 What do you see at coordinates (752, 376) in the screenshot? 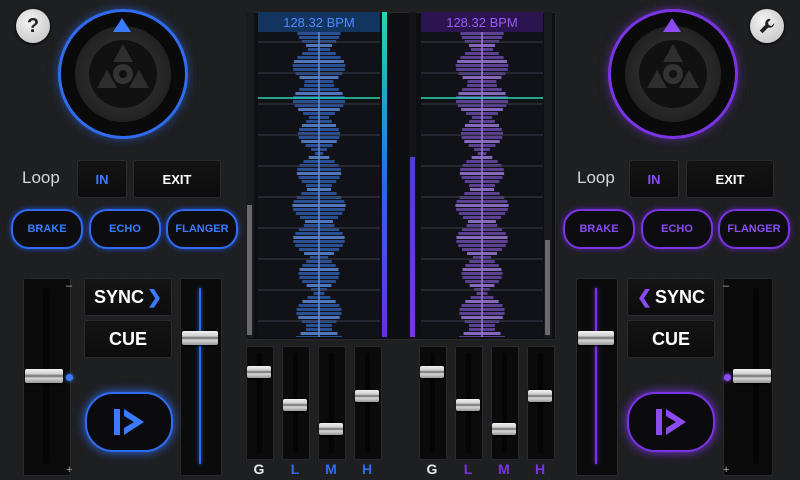
I see `deck-b-pitch-fader-handle` at bounding box center [752, 376].